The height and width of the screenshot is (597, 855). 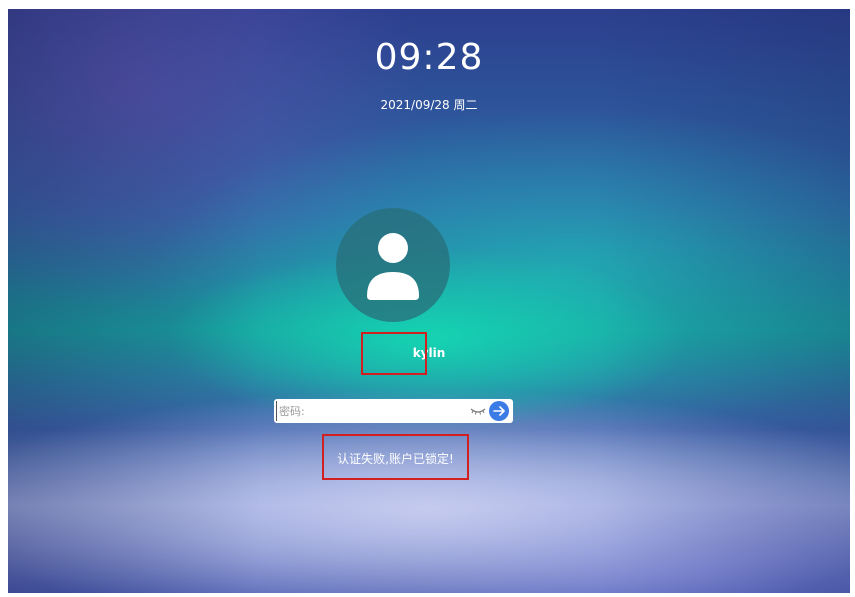 I want to click on clock-date: 2021/09/28 周二, so click(x=429, y=105).